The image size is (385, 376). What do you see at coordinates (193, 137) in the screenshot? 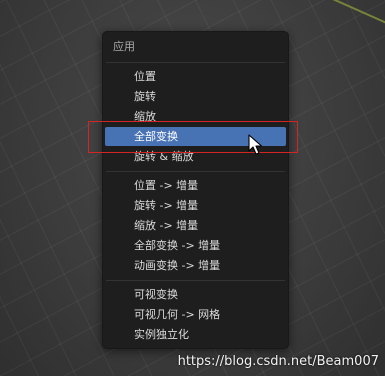
I see `annotation-highlight-box` at bounding box center [193, 137].